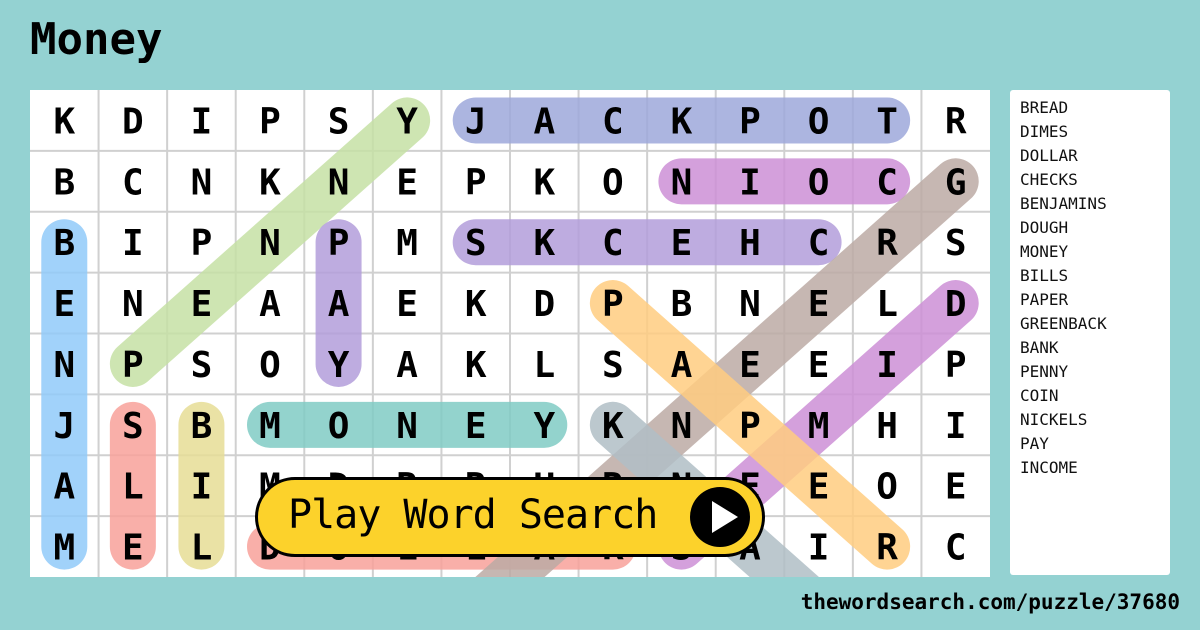 The width and height of the screenshot is (1200, 630). Describe the element at coordinates (887, 121) in the screenshot. I see `grid-letter: T` at that location.